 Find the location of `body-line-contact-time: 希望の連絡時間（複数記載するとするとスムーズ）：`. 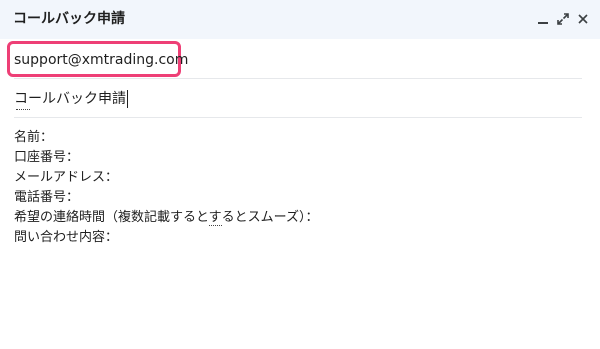

body-line-contact-time: 希望の連絡時間（複数記載するとするとスムーズ）： is located at coordinates (298, 218).